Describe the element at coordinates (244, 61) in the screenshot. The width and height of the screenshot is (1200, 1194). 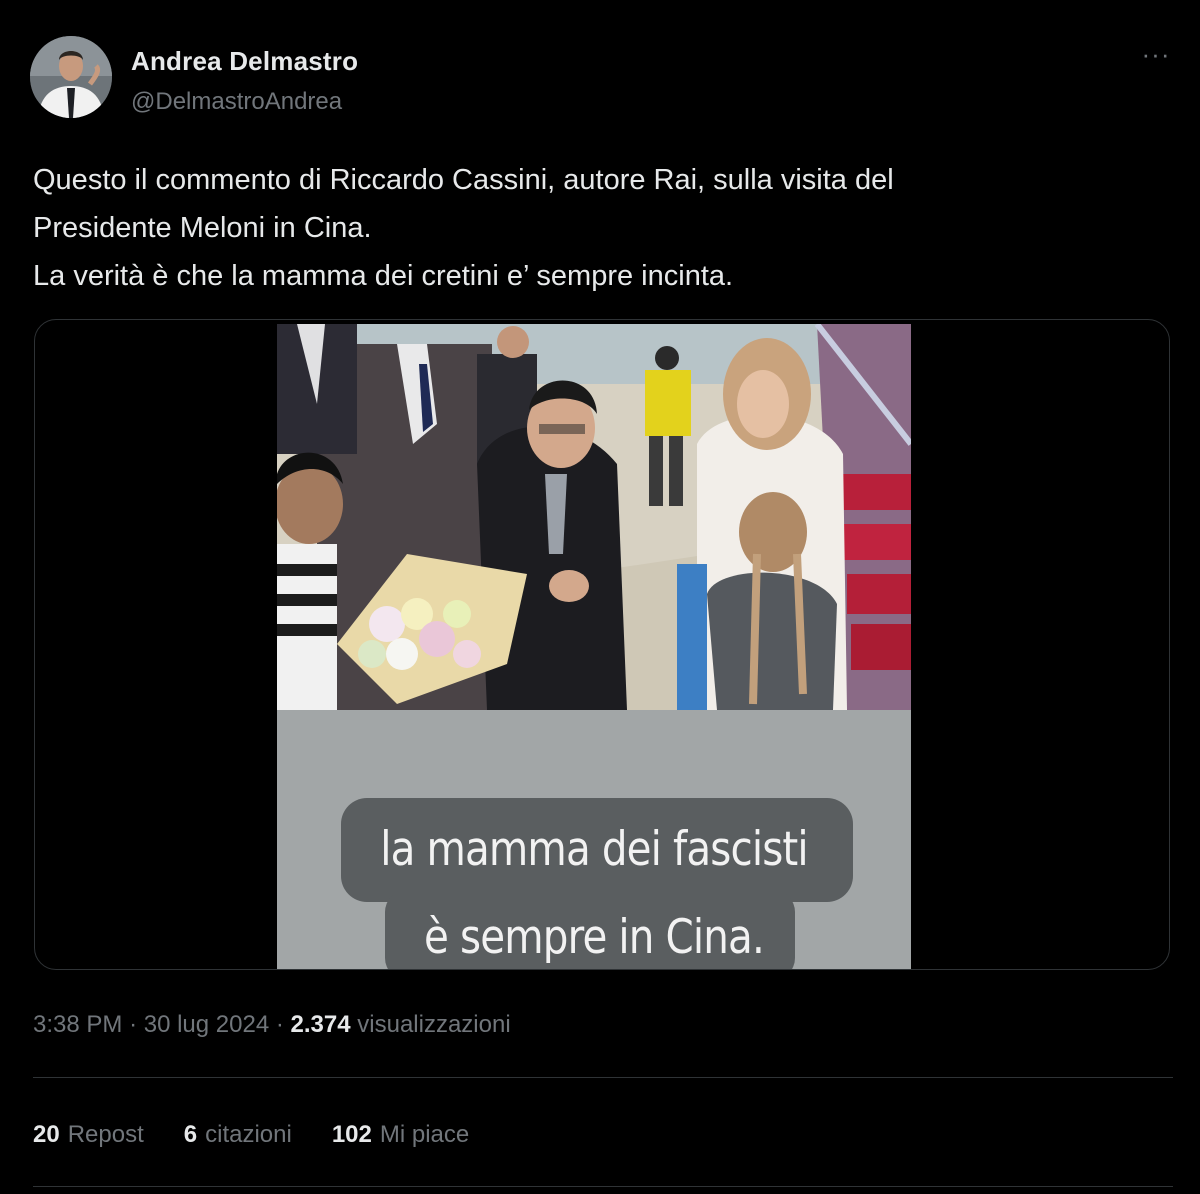
I see `author-display-name: Andrea Delmastro` at that location.